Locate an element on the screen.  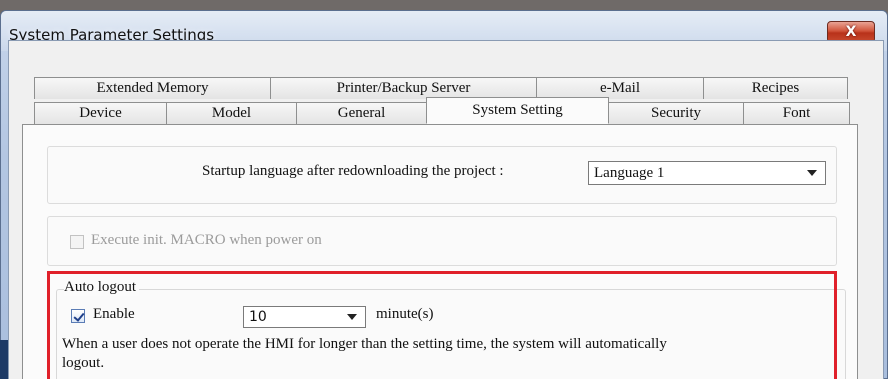
tab-system-setting: System Setting is located at coordinates (517, 110).